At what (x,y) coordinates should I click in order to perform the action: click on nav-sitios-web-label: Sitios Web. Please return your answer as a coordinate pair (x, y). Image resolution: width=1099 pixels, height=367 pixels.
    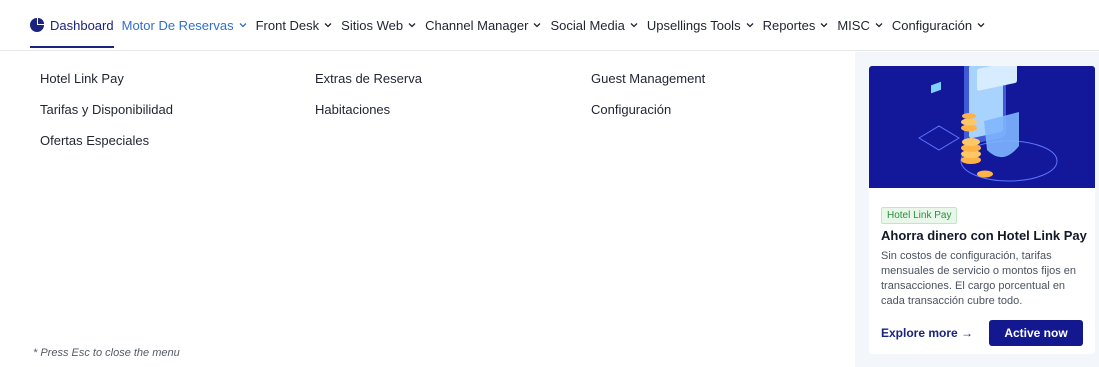
    Looking at the image, I should click on (372, 25).